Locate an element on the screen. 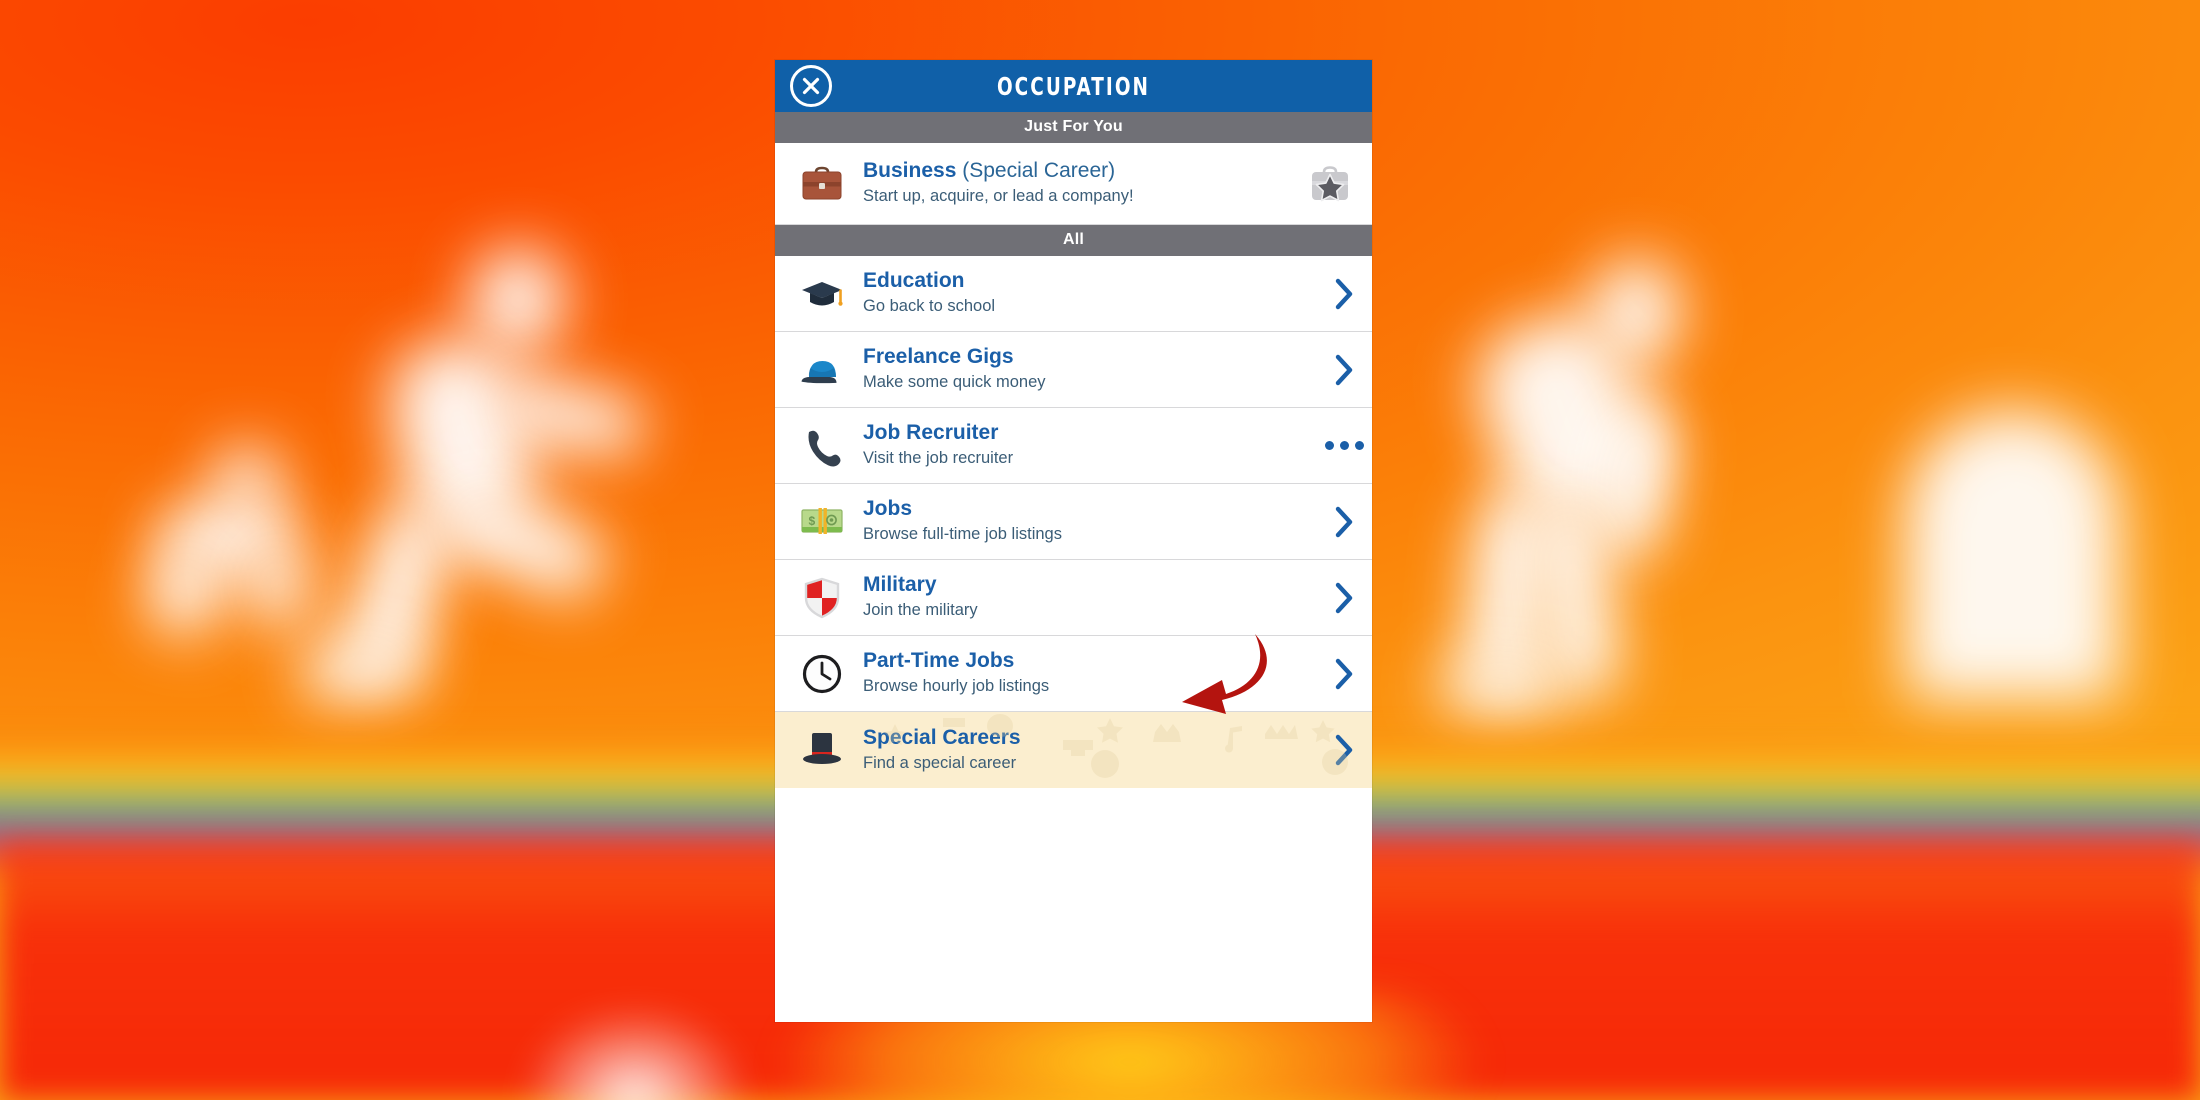 This screenshot has width=2200, height=1100. telephone-icon is located at coordinates (822, 446).